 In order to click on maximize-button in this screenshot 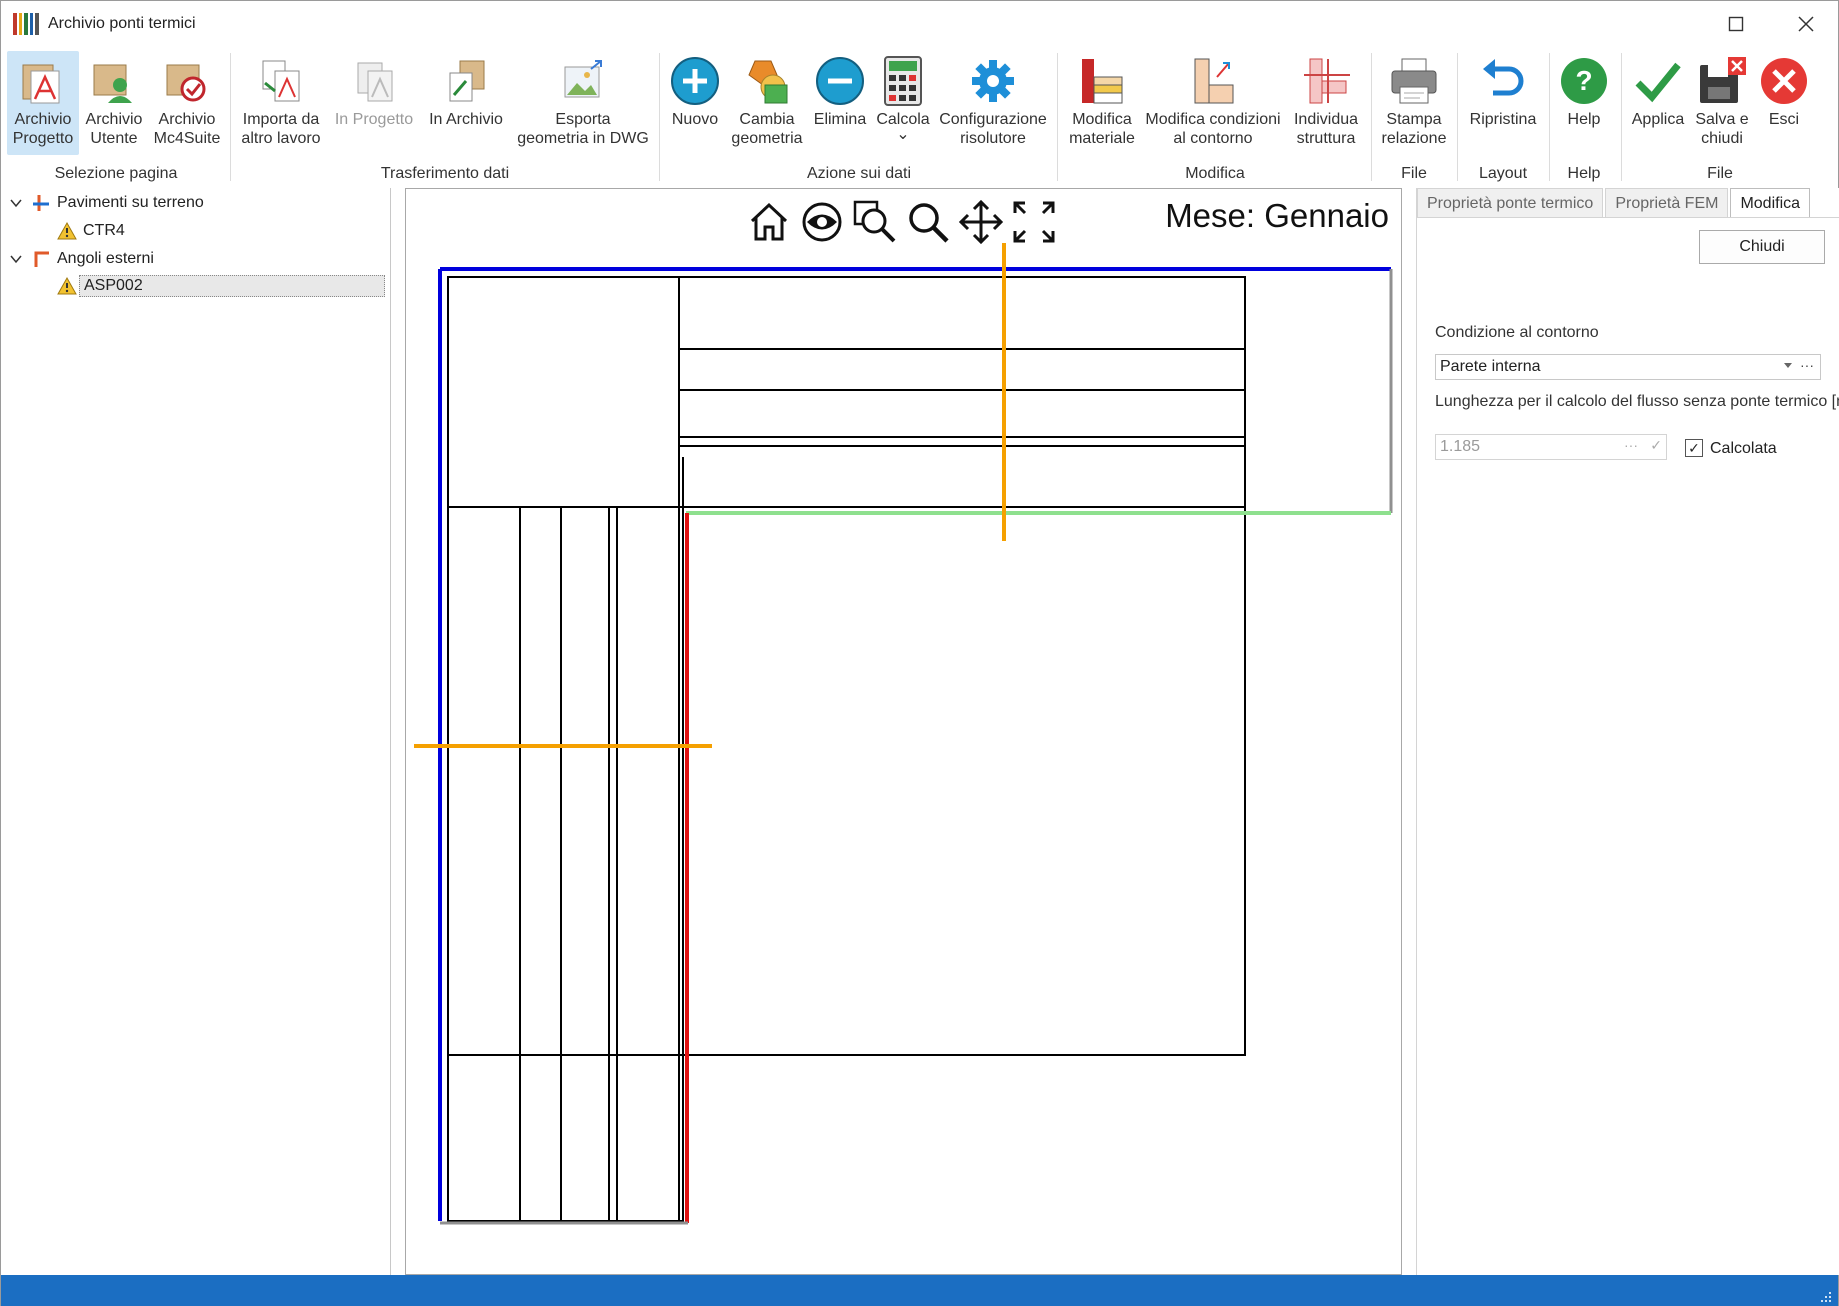, I will do `click(1736, 24)`.